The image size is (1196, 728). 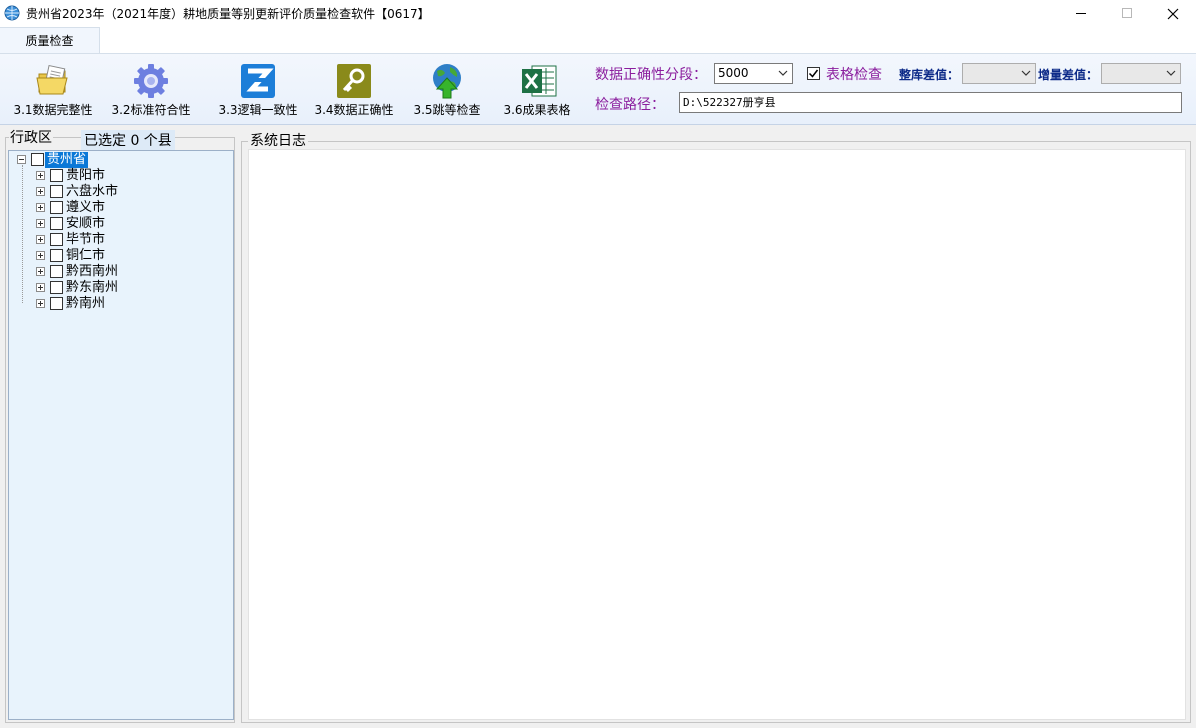 I want to click on accuracy-segment-select: 5000, so click(x=753, y=73).